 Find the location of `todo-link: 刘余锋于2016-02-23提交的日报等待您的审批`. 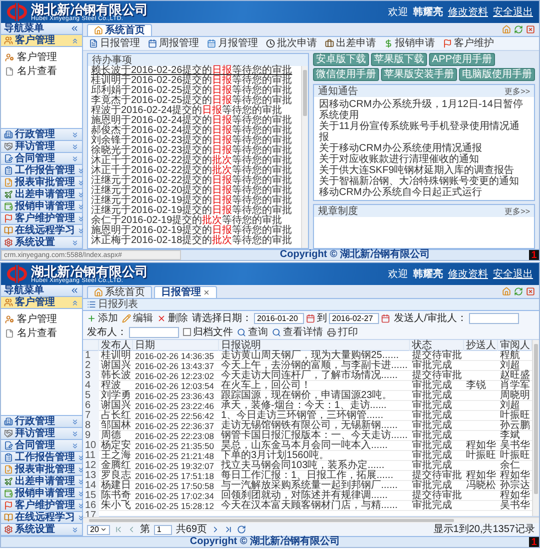

todo-link: 刘余锋于2016-02-23提交的日报等待您的审批 is located at coordinates (194, 141).